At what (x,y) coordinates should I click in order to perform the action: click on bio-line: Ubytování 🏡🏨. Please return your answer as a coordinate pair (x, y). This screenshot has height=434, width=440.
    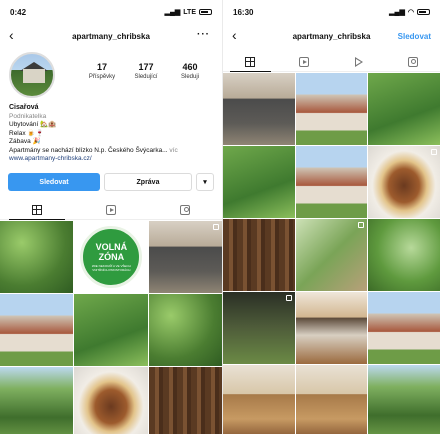
    Looking at the image, I should click on (33, 124).